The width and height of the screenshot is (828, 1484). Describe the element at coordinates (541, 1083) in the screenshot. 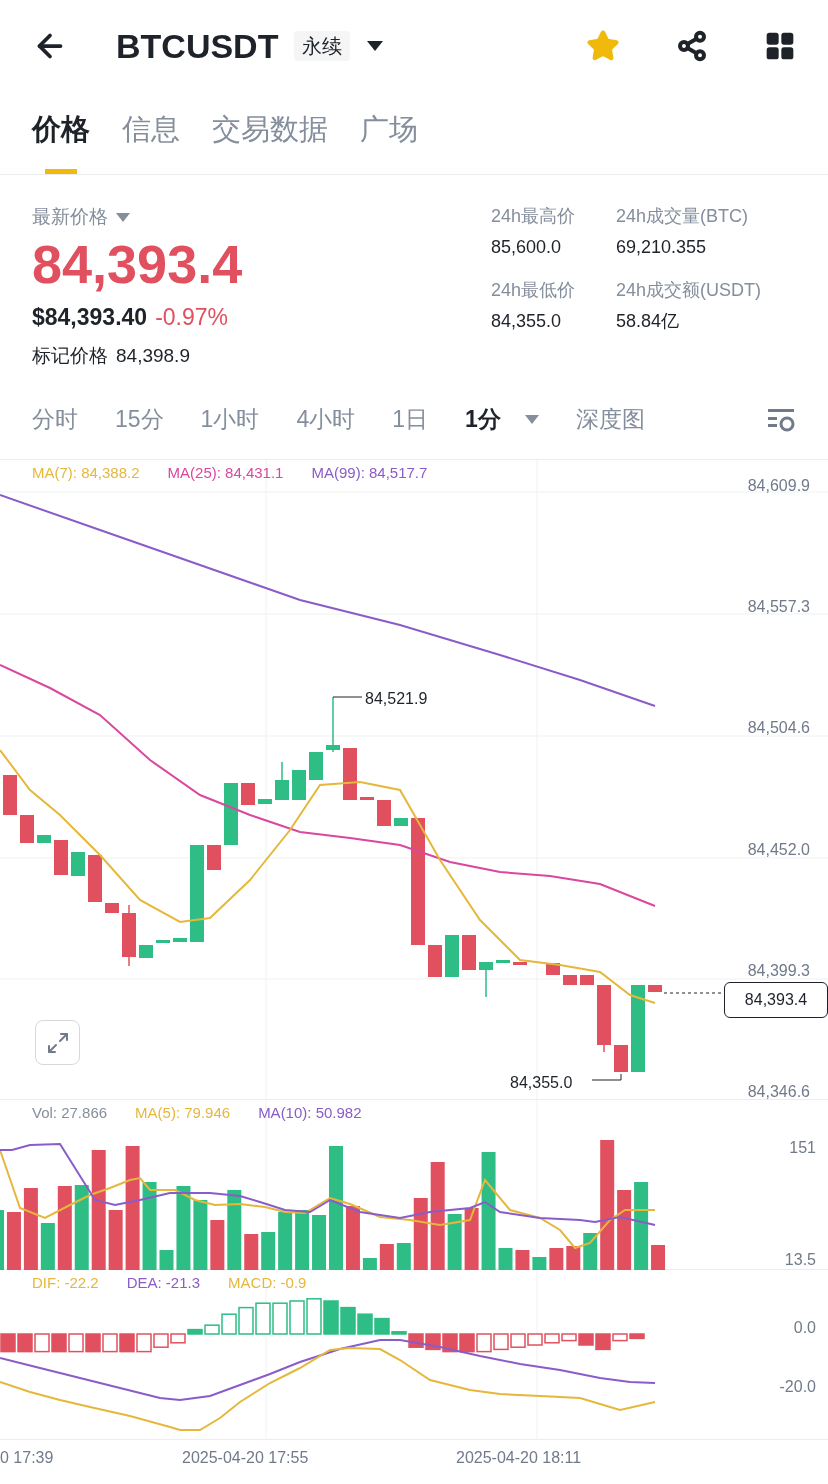

I see `low-price-label: 84,355.0` at that location.